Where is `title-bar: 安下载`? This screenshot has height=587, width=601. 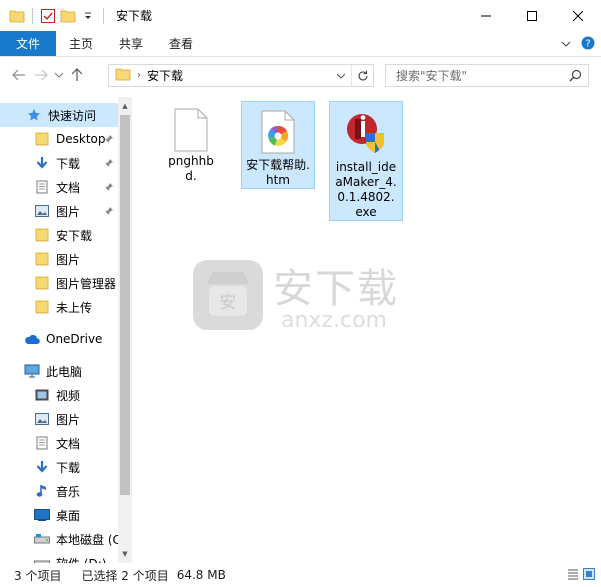
title-bar: 安下载 is located at coordinates (300, 15).